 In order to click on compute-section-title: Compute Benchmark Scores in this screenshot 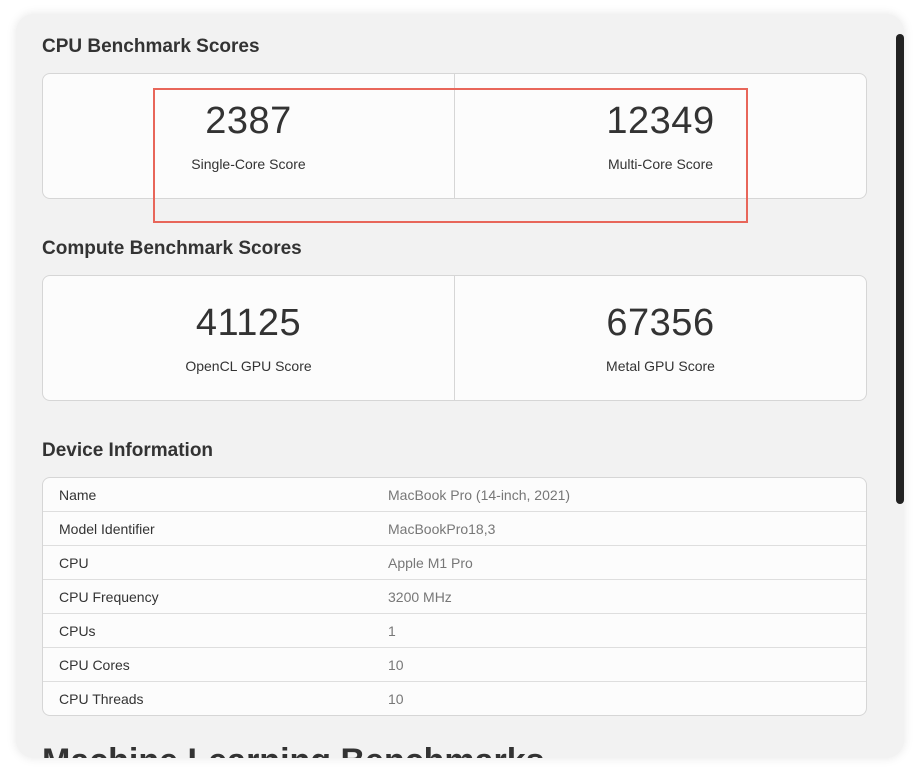, I will do `click(172, 248)`.